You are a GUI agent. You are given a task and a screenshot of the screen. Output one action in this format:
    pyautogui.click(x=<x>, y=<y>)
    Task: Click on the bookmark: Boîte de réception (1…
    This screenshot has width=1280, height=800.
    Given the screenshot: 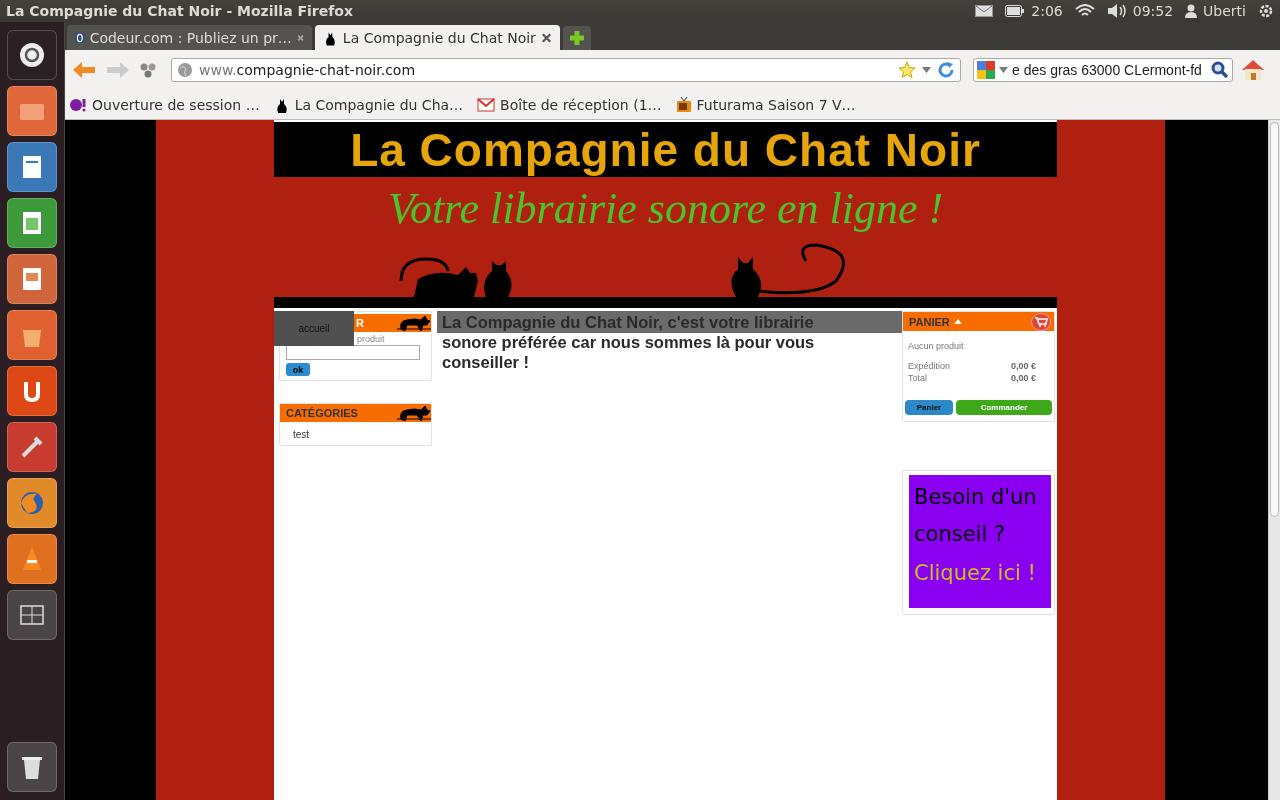 What is the action you would take?
    pyautogui.click(x=569, y=104)
    